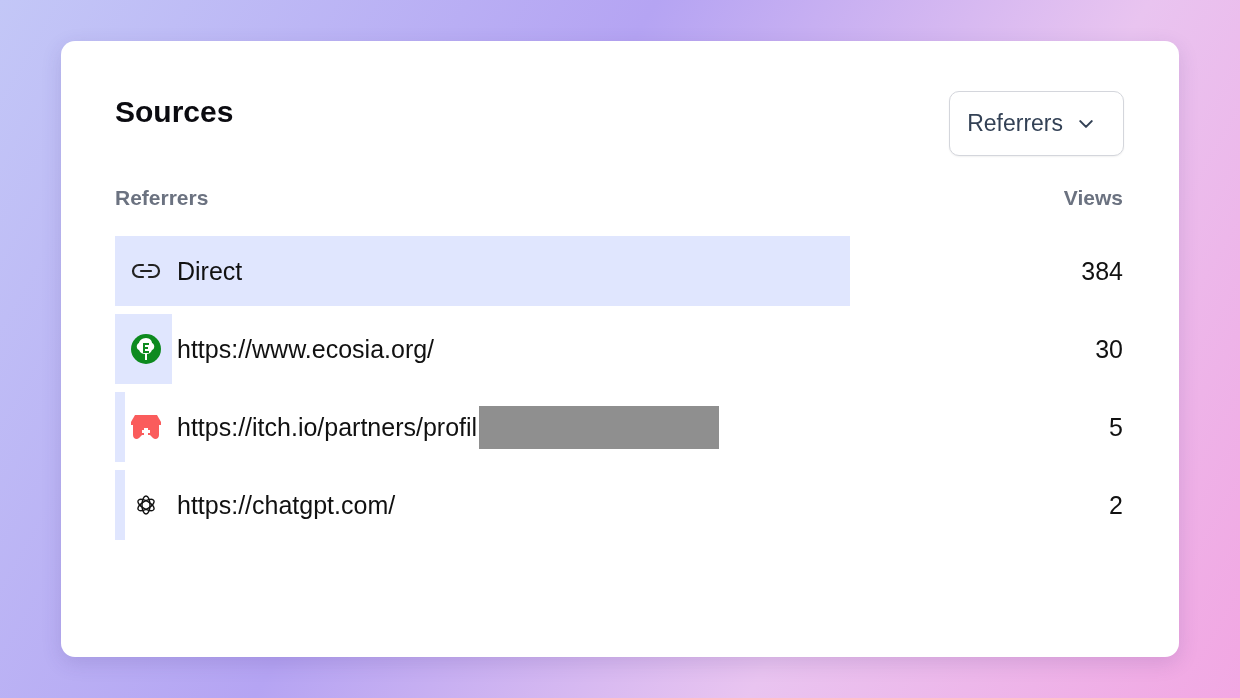 The width and height of the screenshot is (1240, 698). I want to click on card-title: Sources, so click(174, 112).